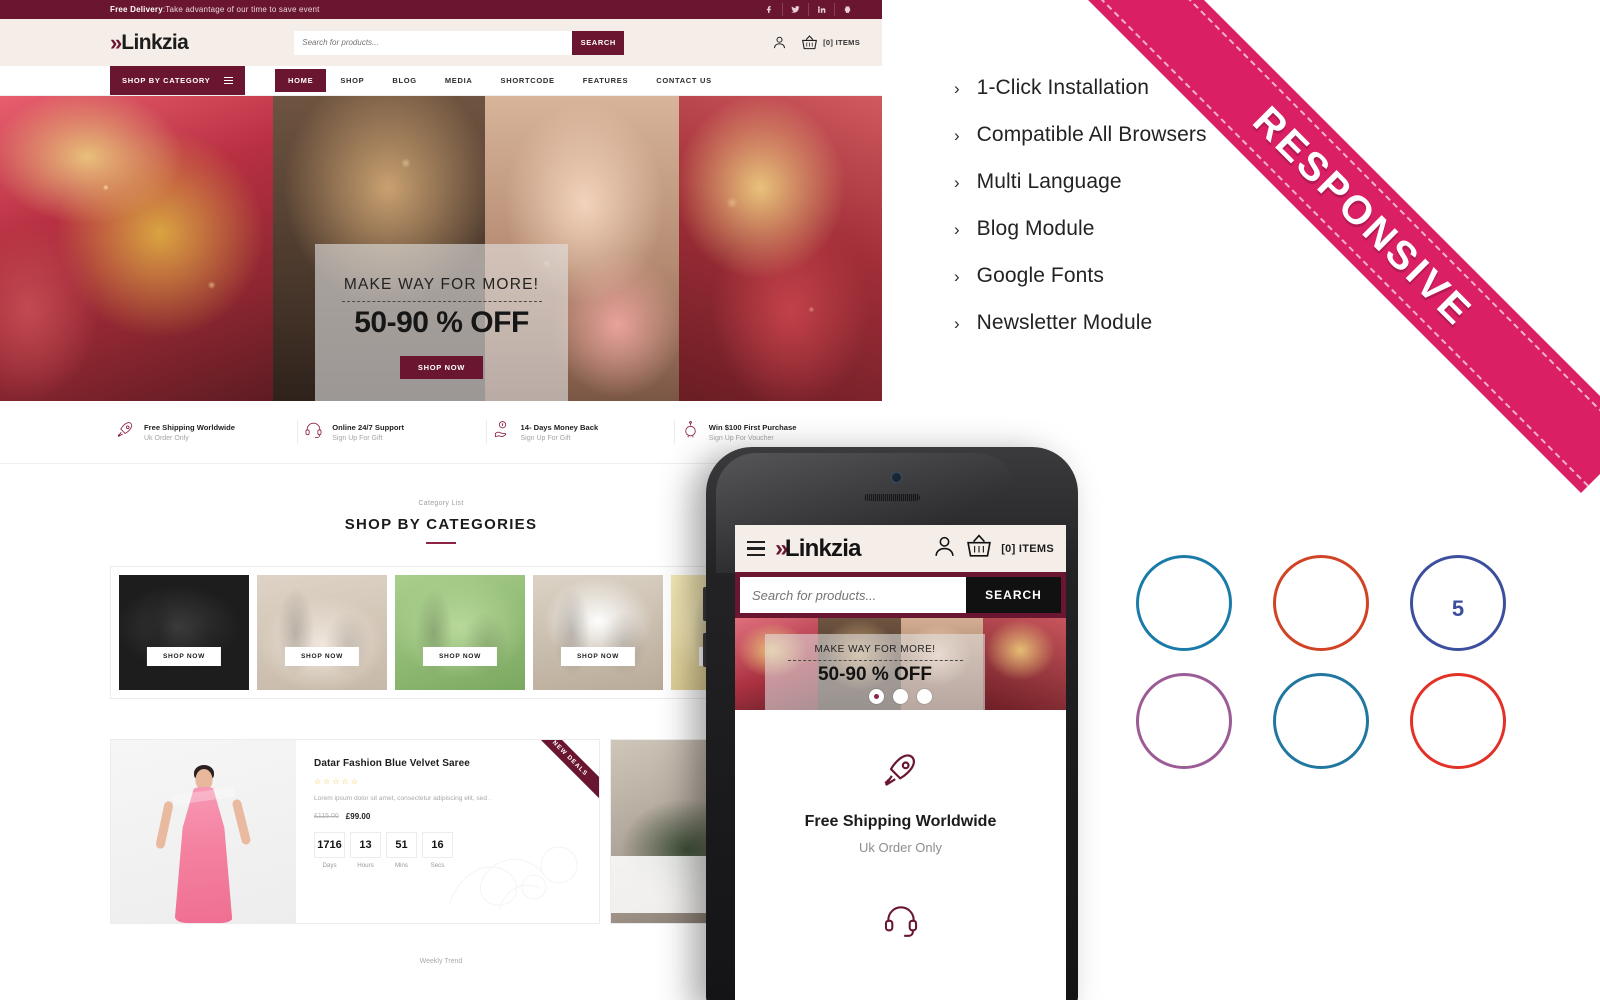 The image size is (1600, 1000). Describe the element at coordinates (1080, 135) in the screenshot. I see `feature-item-compatible-all-browsers: › Compatible All Browsers` at that location.